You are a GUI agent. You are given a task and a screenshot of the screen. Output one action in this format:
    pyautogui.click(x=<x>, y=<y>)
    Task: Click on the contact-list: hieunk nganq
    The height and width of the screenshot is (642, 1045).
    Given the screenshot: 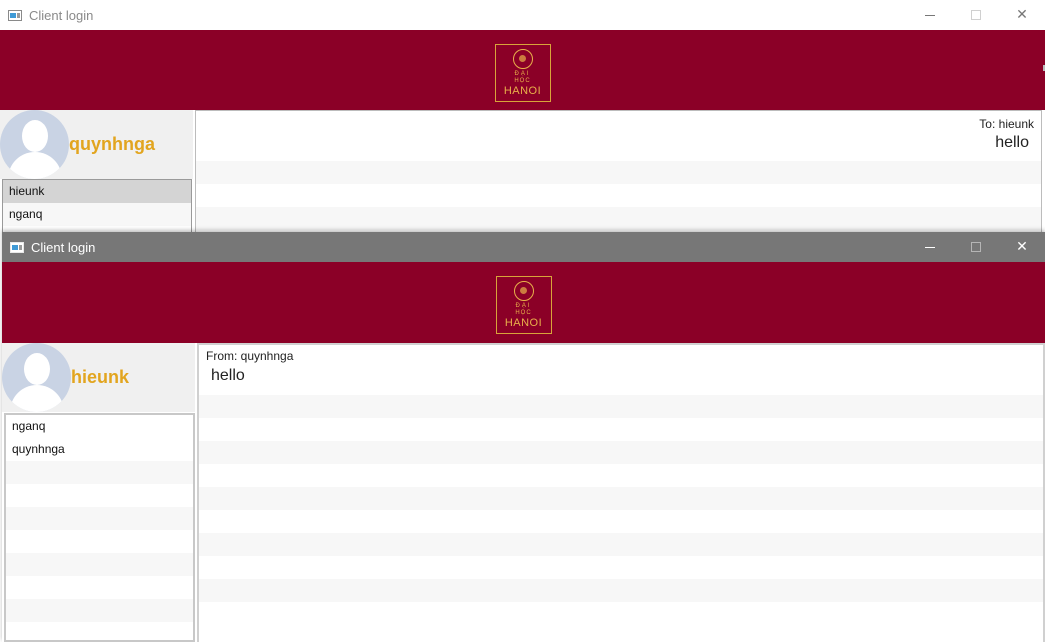 What is the action you would take?
    pyautogui.click(x=97, y=207)
    